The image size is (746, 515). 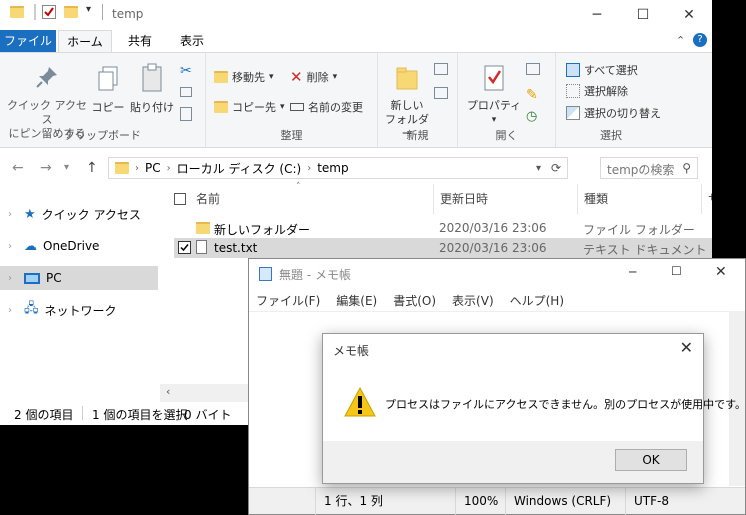 I want to click on tab-home: ホーム, so click(x=85, y=41).